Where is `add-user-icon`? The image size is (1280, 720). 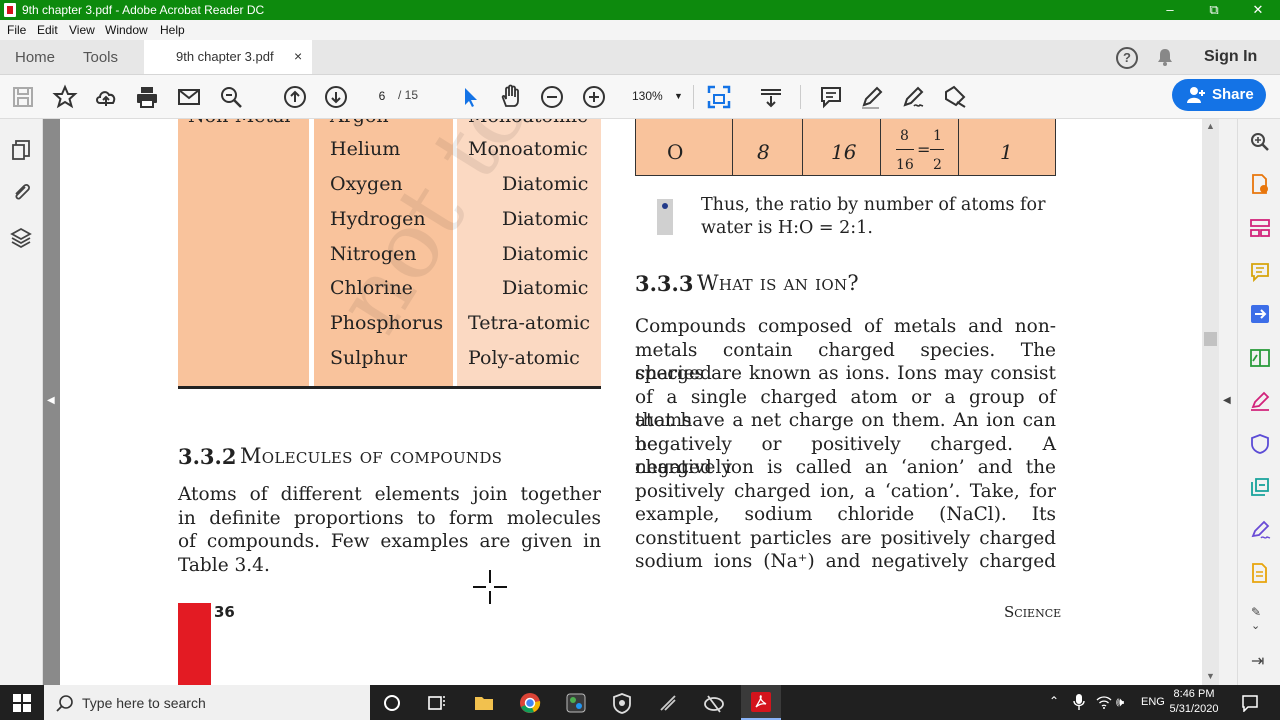
add-user-icon is located at coordinates (1196, 97).